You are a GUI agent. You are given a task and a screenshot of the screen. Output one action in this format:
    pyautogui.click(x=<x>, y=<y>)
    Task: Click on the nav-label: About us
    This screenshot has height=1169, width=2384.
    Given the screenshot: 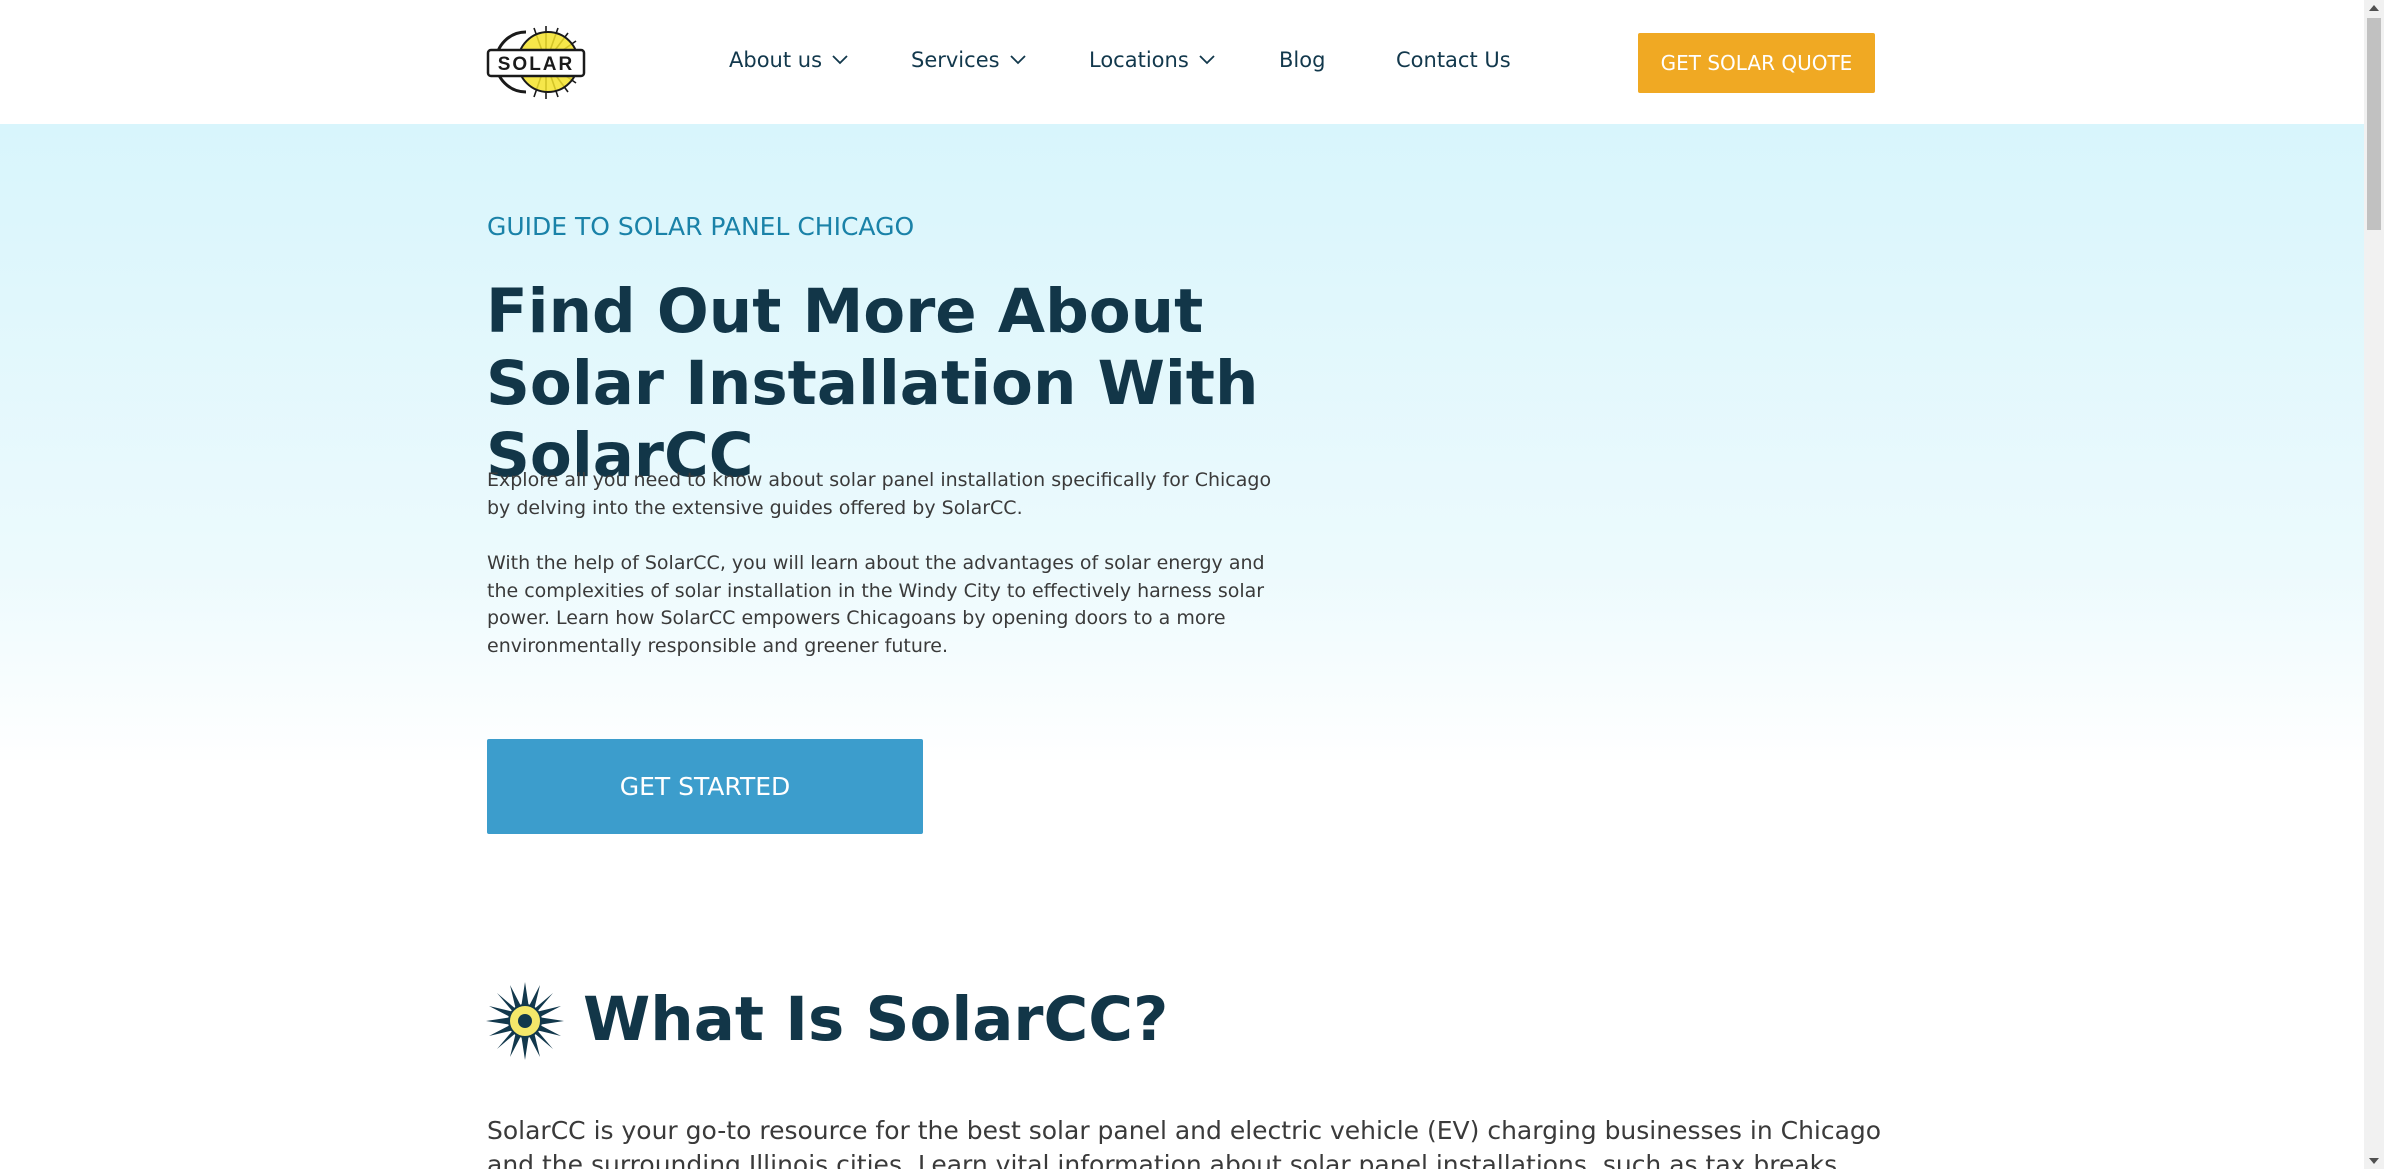 What is the action you would take?
    pyautogui.click(x=776, y=60)
    